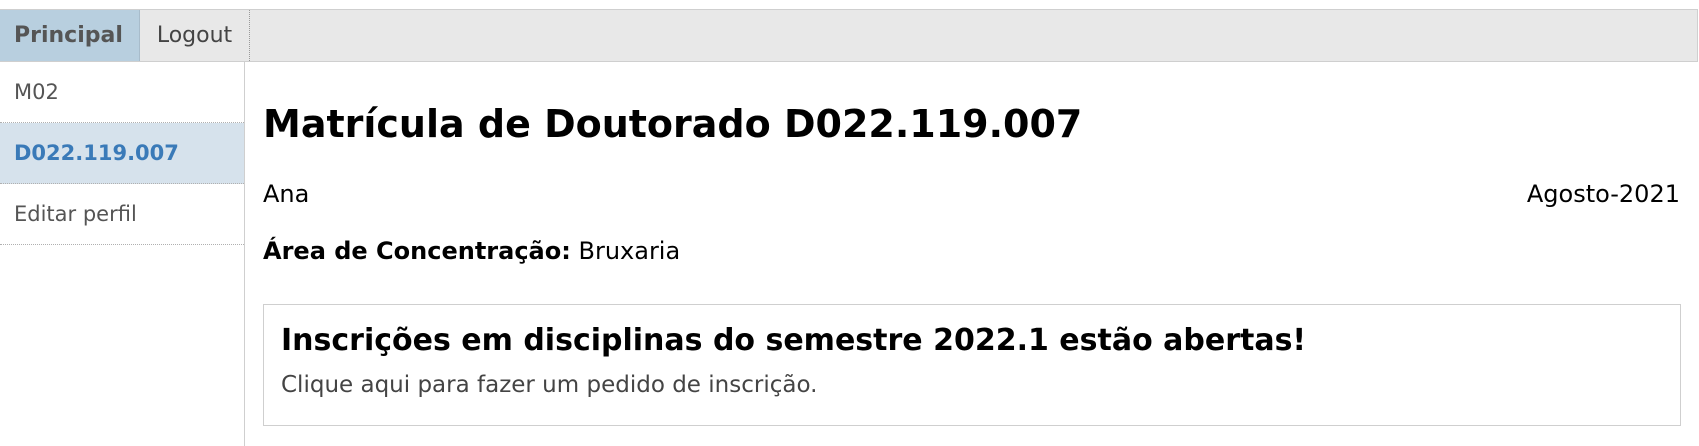 The image size is (1699, 446). I want to click on page-title: Matrícula de Doutorado D022.119.007, so click(673, 124).